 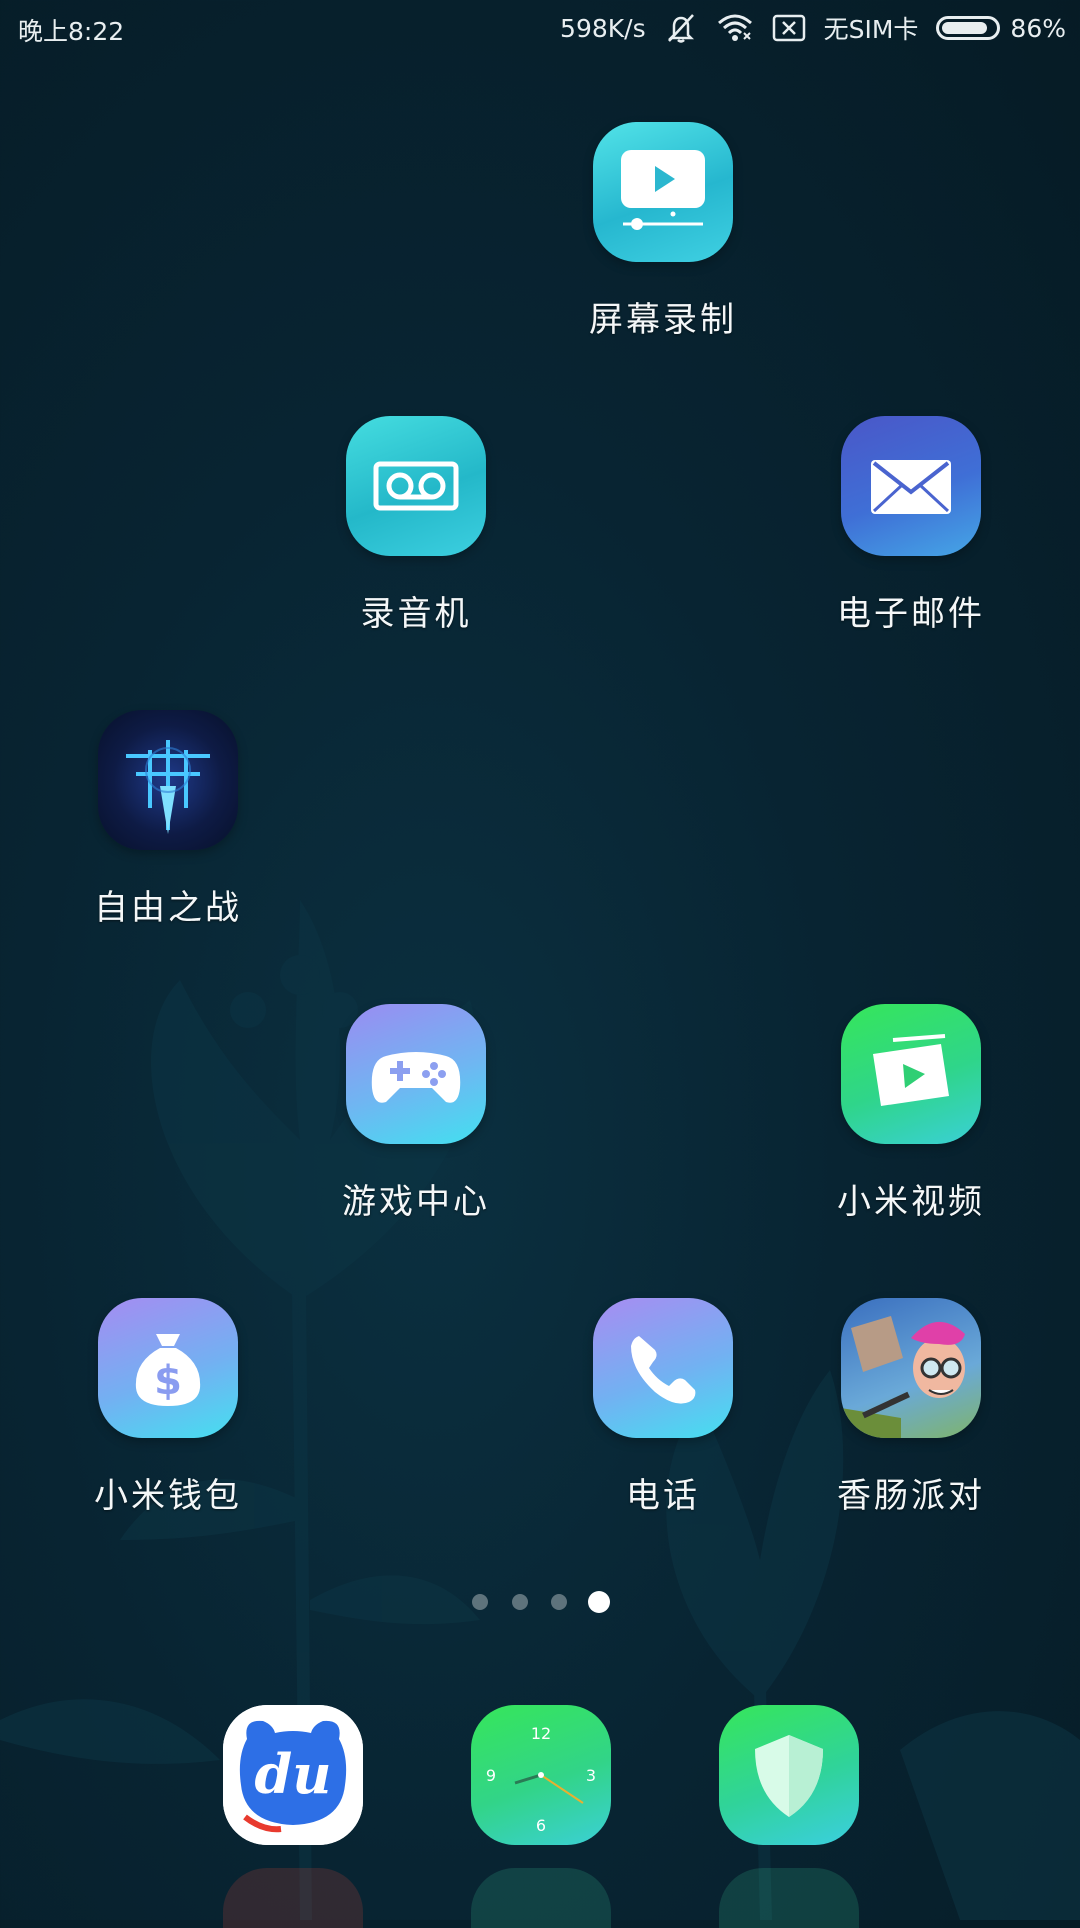 What do you see at coordinates (416, 1074) in the screenshot?
I see `gamepad-icon` at bounding box center [416, 1074].